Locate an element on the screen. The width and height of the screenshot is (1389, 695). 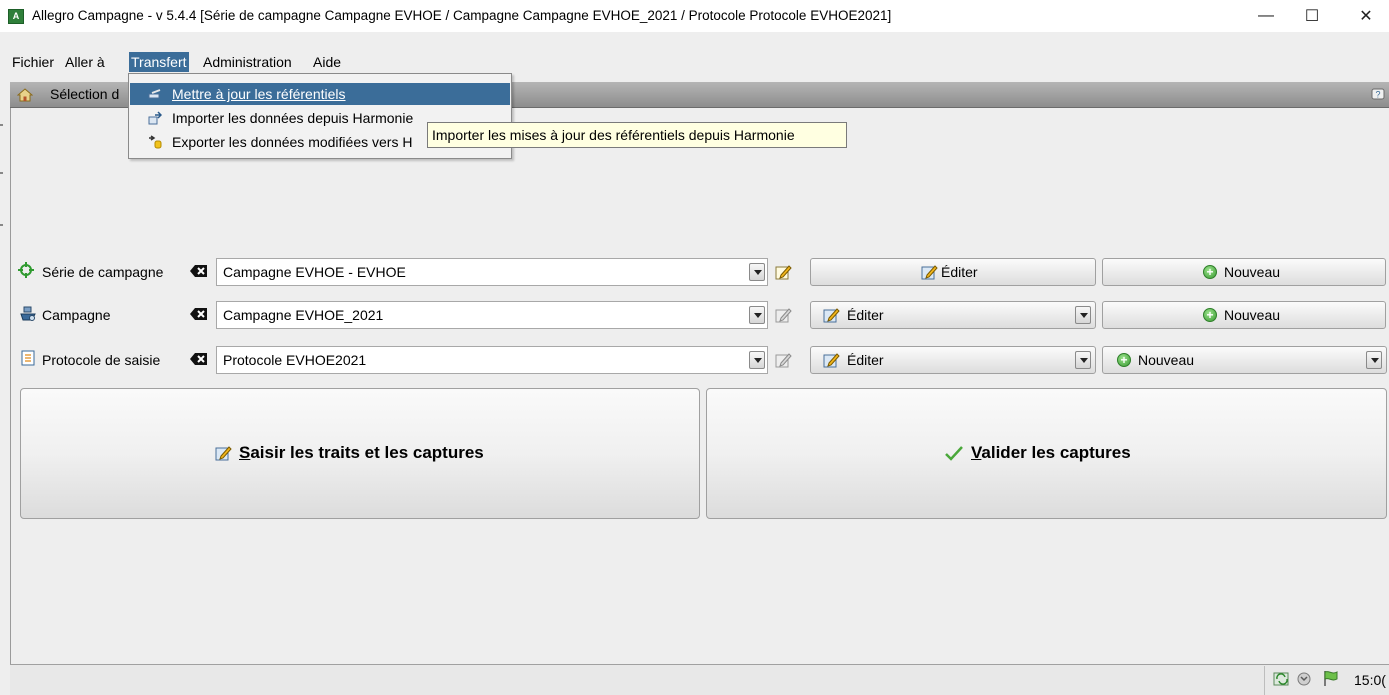
app-icon: A is located at coordinates (16, 16).